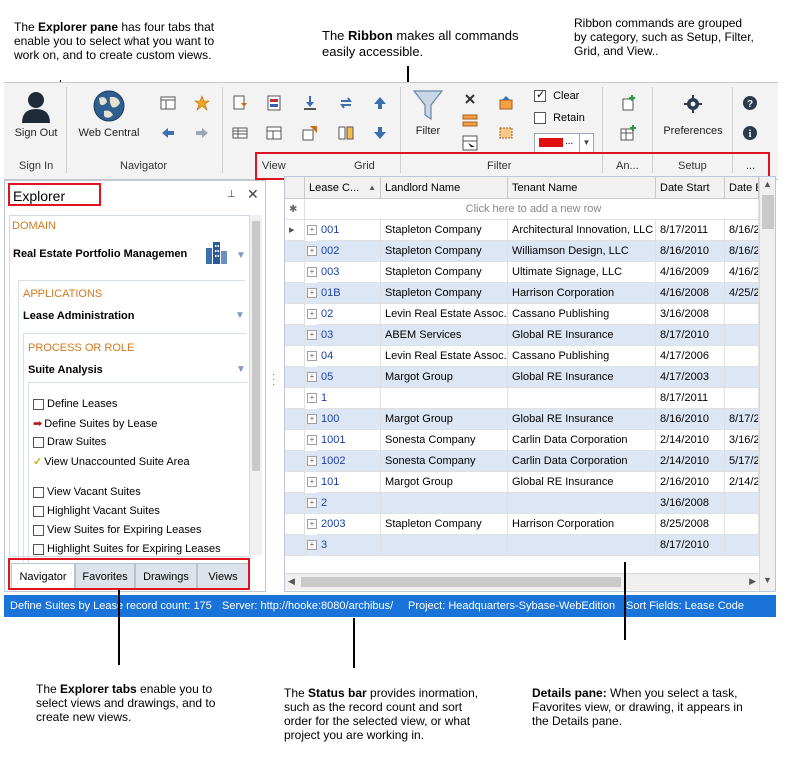 This screenshot has height=767, width=790. I want to click on table-cell: 5/17/2, so click(742, 461).